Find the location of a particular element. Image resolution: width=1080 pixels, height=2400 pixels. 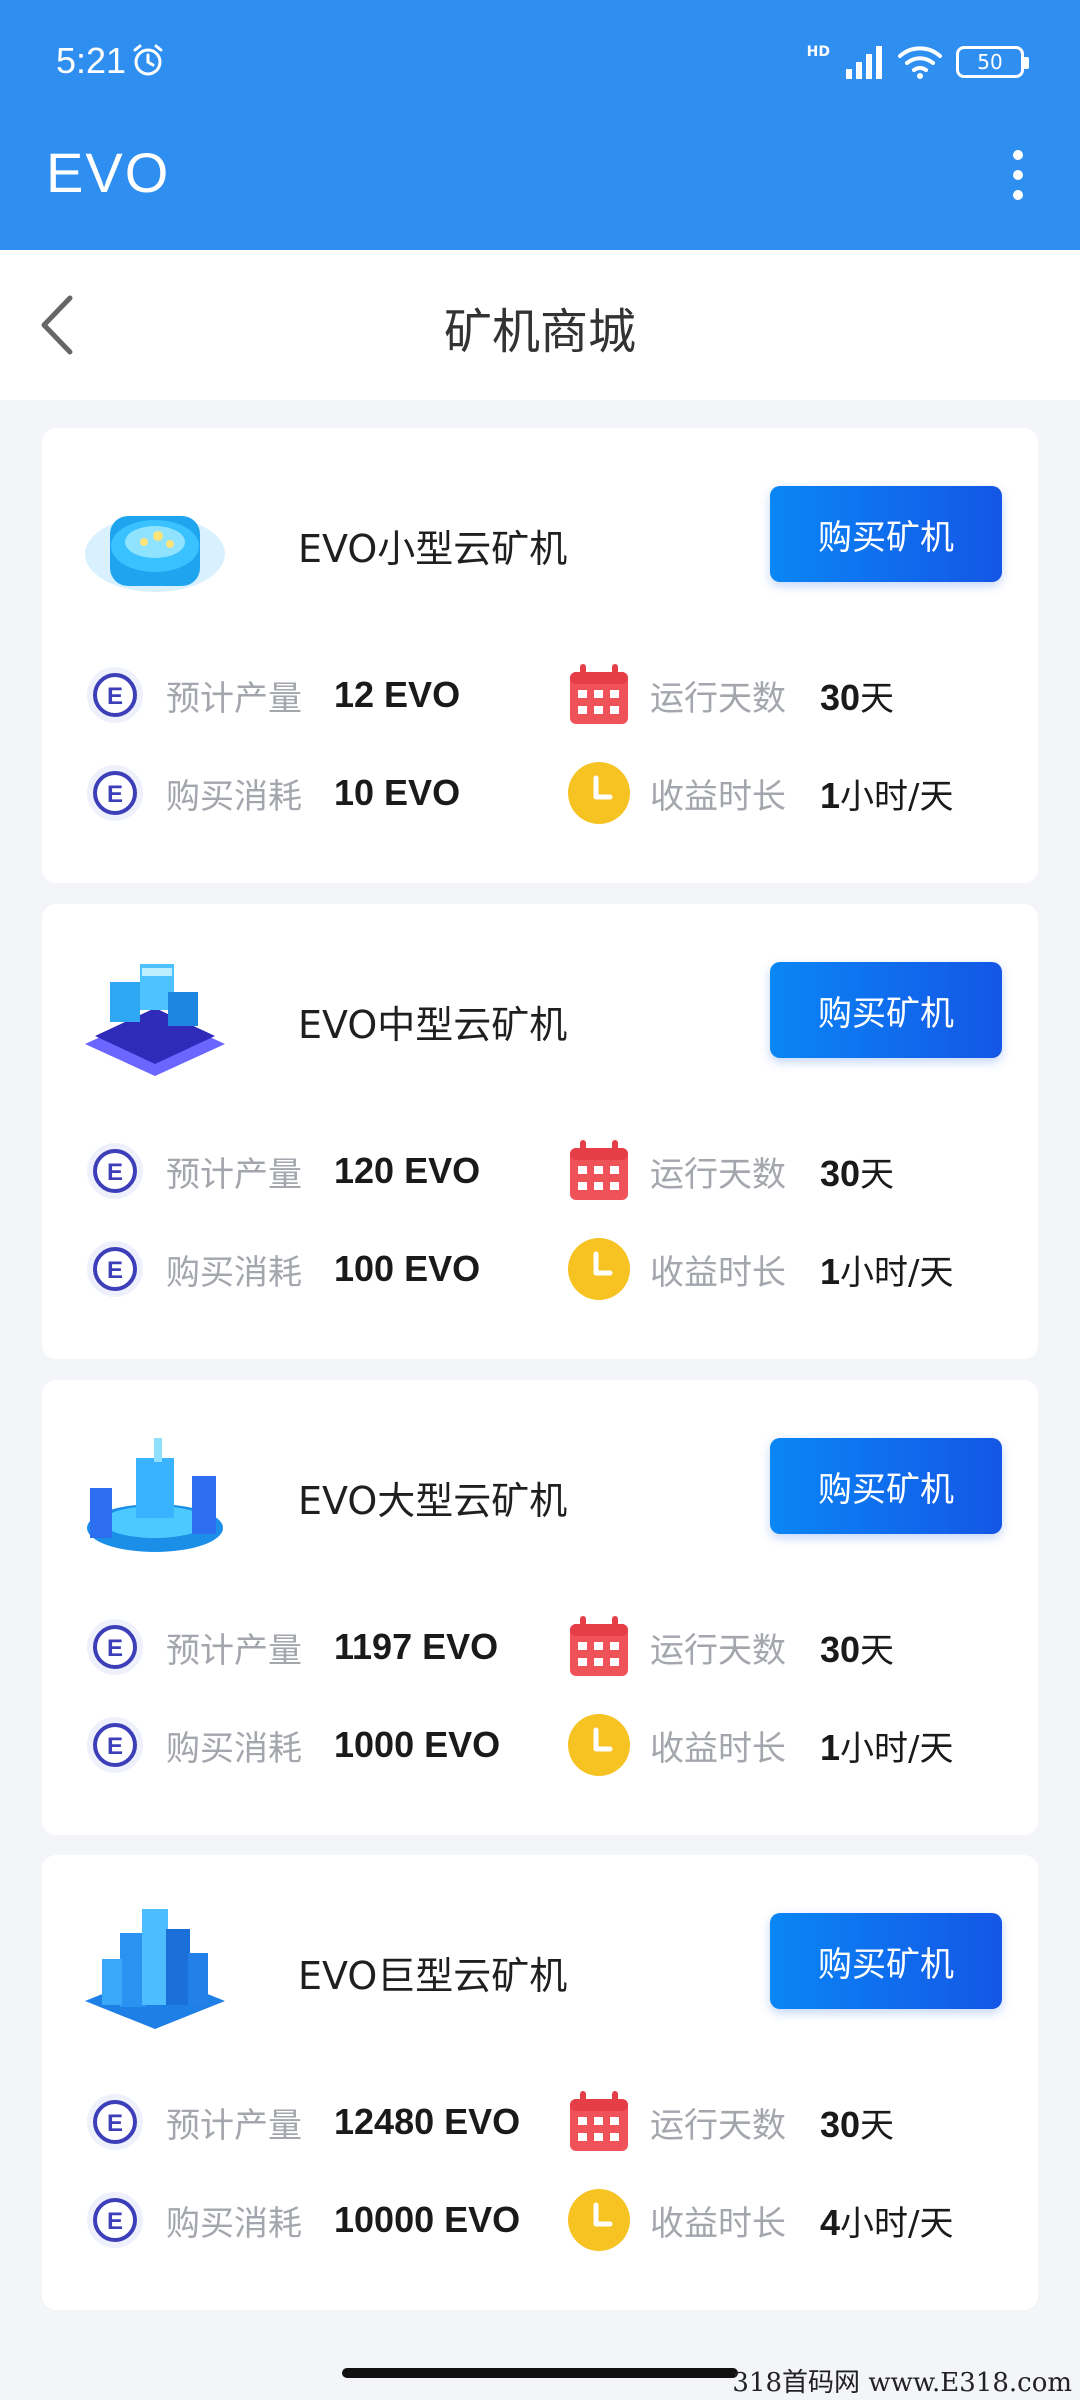

stat-value: 12 EVO is located at coordinates (397, 694).